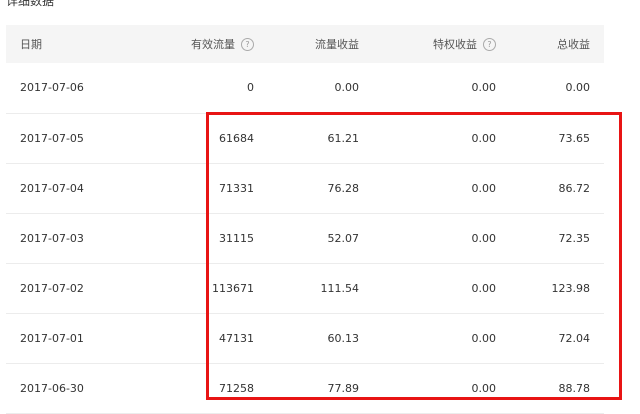 This screenshot has width=640, height=414. Describe the element at coordinates (52, 338) in the screenshot. I see `cell-date: 2017-07-01` at that location.